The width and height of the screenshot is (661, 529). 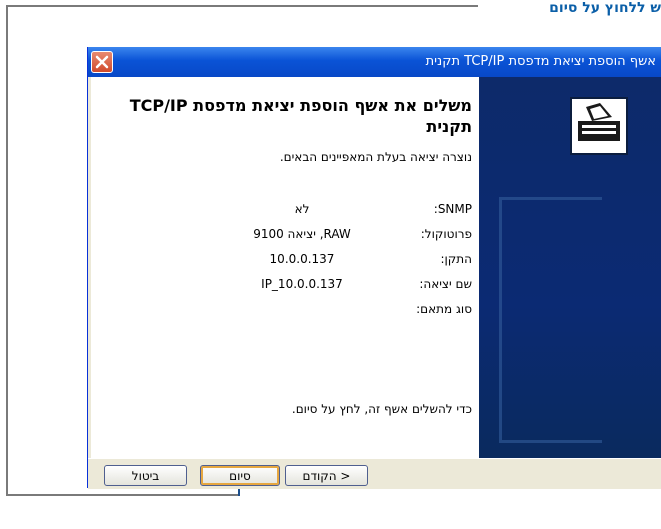 What do you see at coordinates (452, 209) in the screenshot?
I see `property-label: SNMP:` at bounding box center [452, 209].